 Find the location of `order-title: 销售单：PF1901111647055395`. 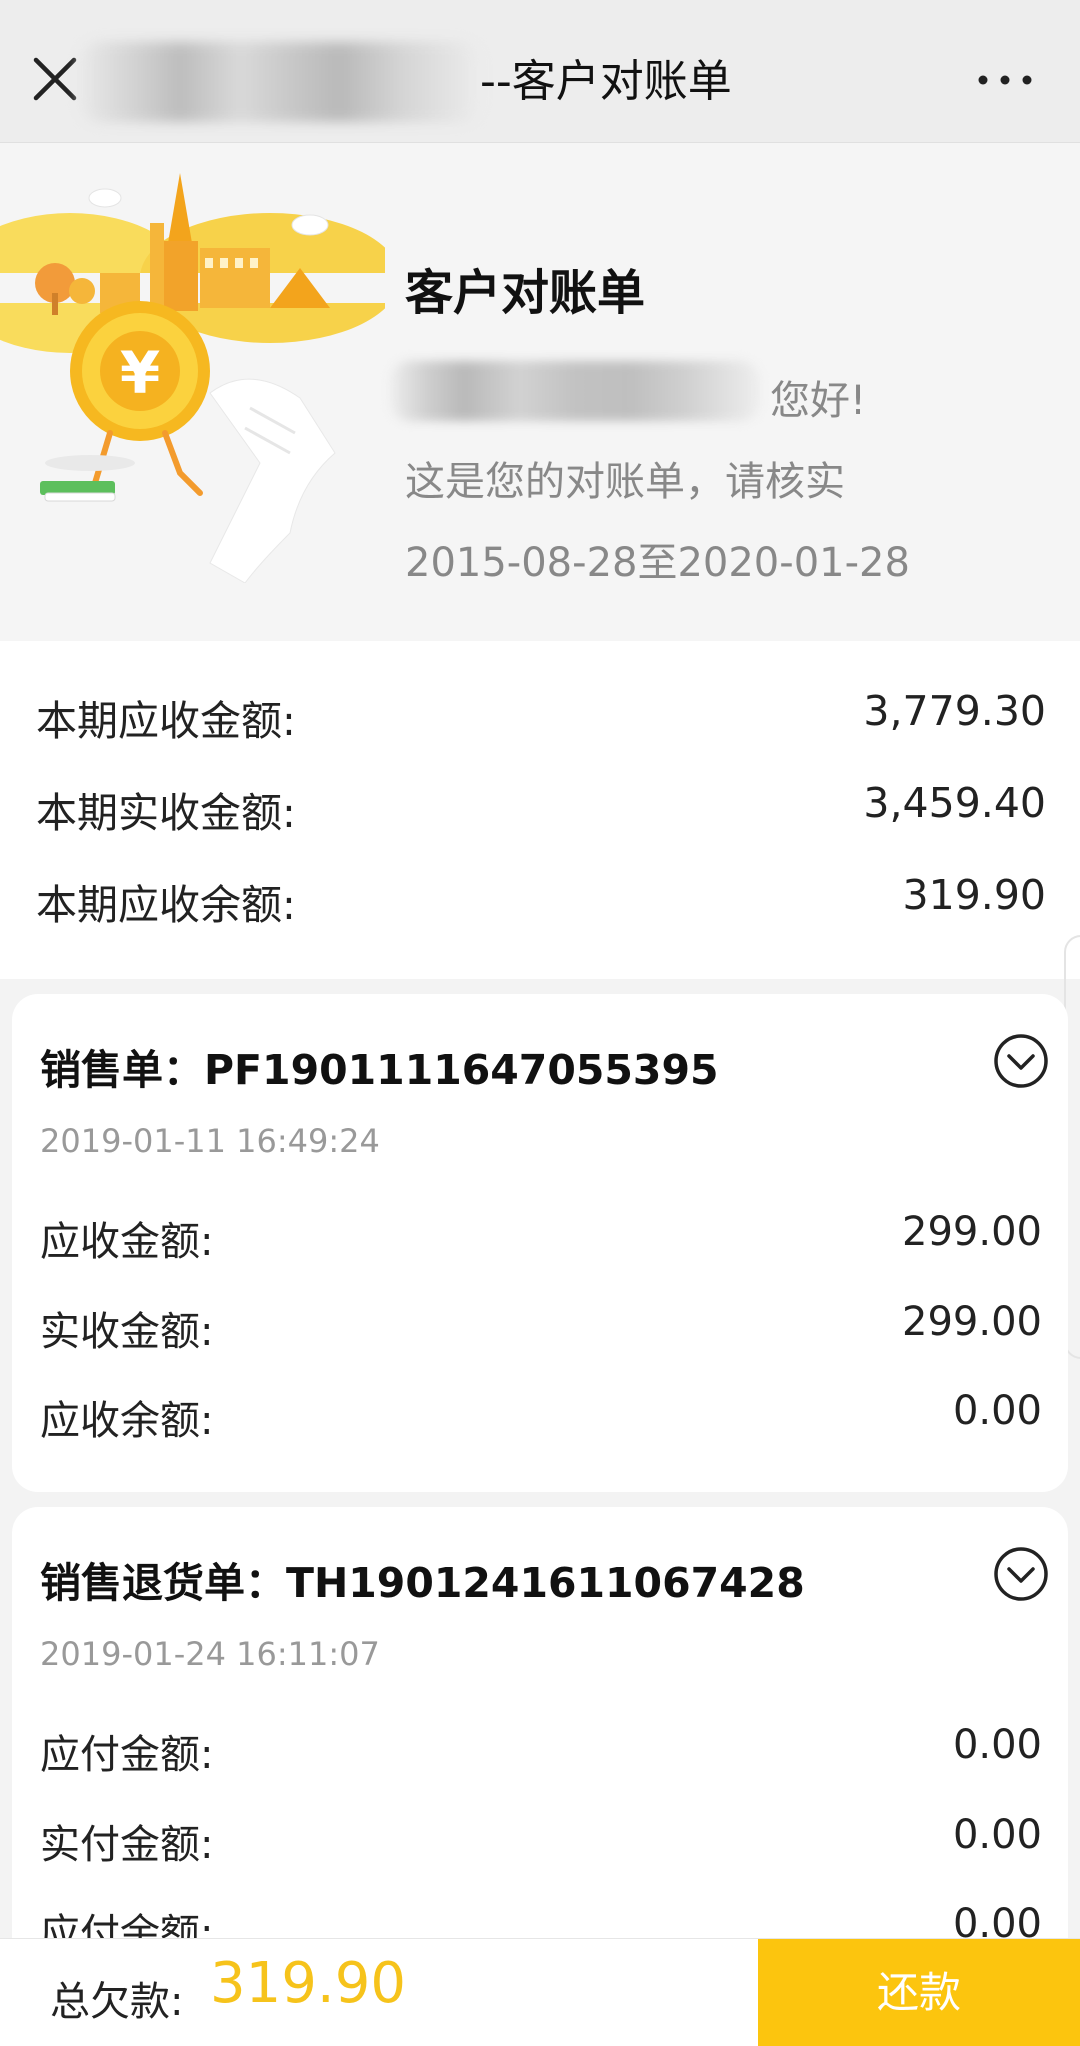

order-title: 销售单：PF1901111647055395 is located at coordinates (379, 1070).